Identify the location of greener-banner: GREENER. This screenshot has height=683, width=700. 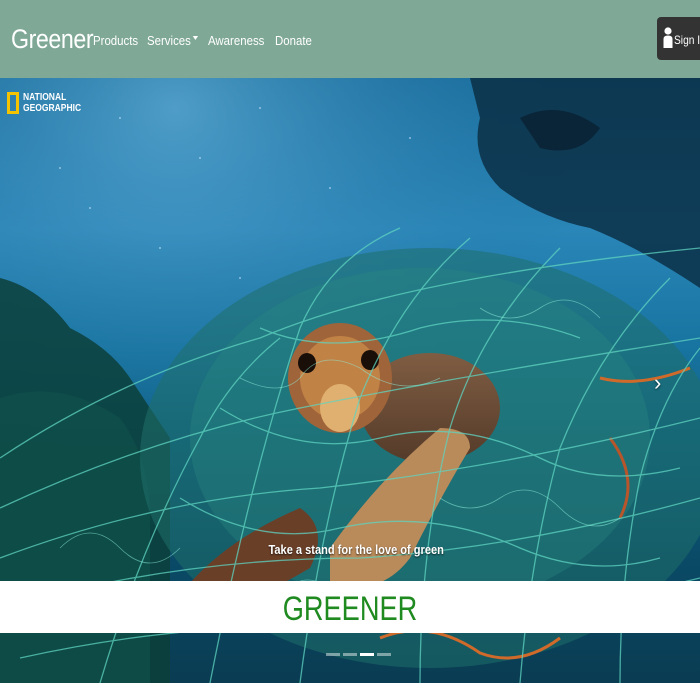
(350, 607).